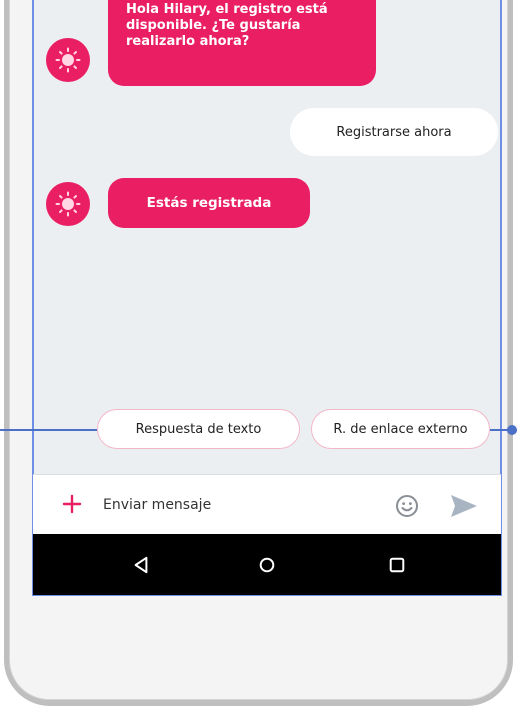  I want to click on bot-message: Estás registrada, so click(209, 203).